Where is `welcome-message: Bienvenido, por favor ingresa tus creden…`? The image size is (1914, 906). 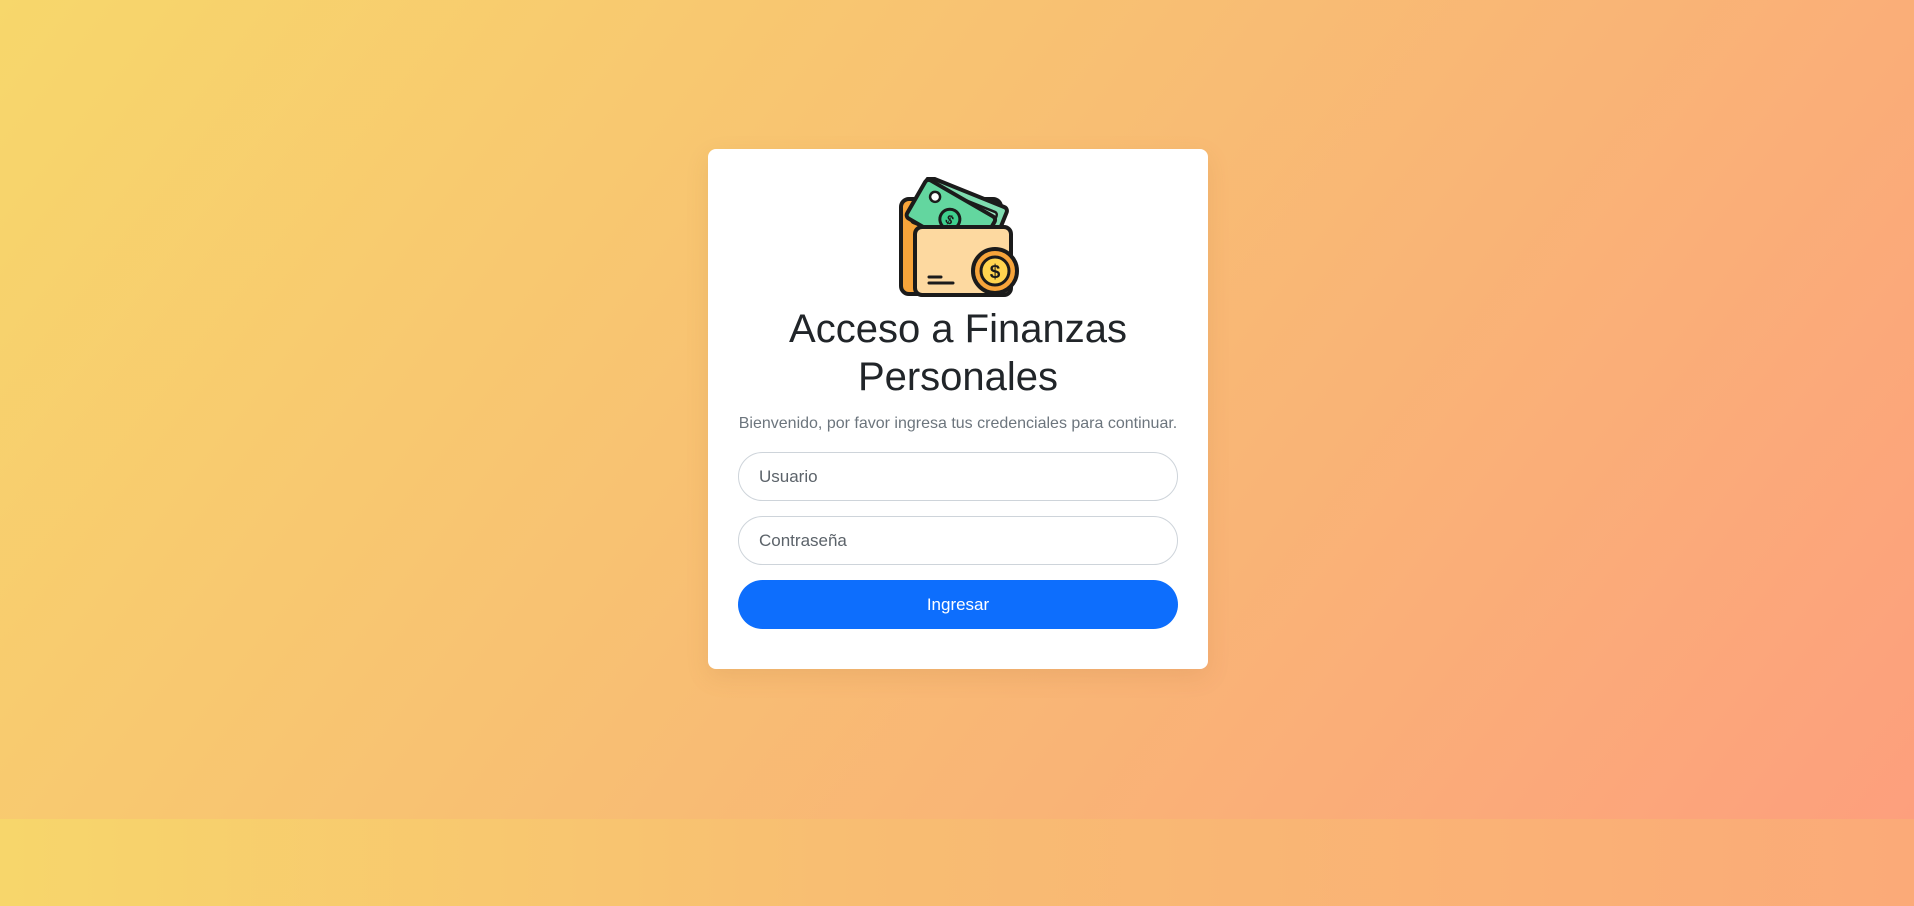 welcome-message: Bienvenido, por favor ingresa tus creden… is located at coordinates (958, 423).